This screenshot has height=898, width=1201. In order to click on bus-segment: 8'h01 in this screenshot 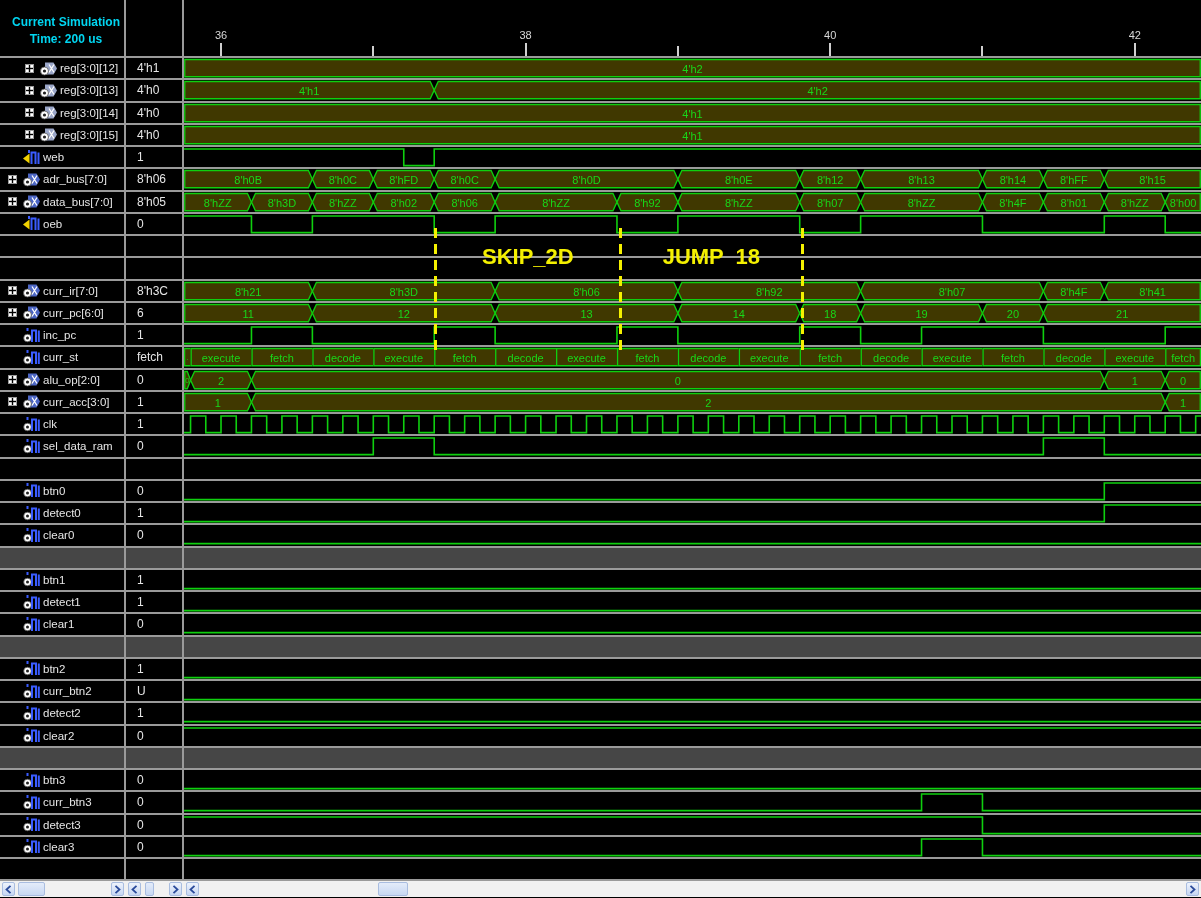, I will do `click(1073, 201)`.